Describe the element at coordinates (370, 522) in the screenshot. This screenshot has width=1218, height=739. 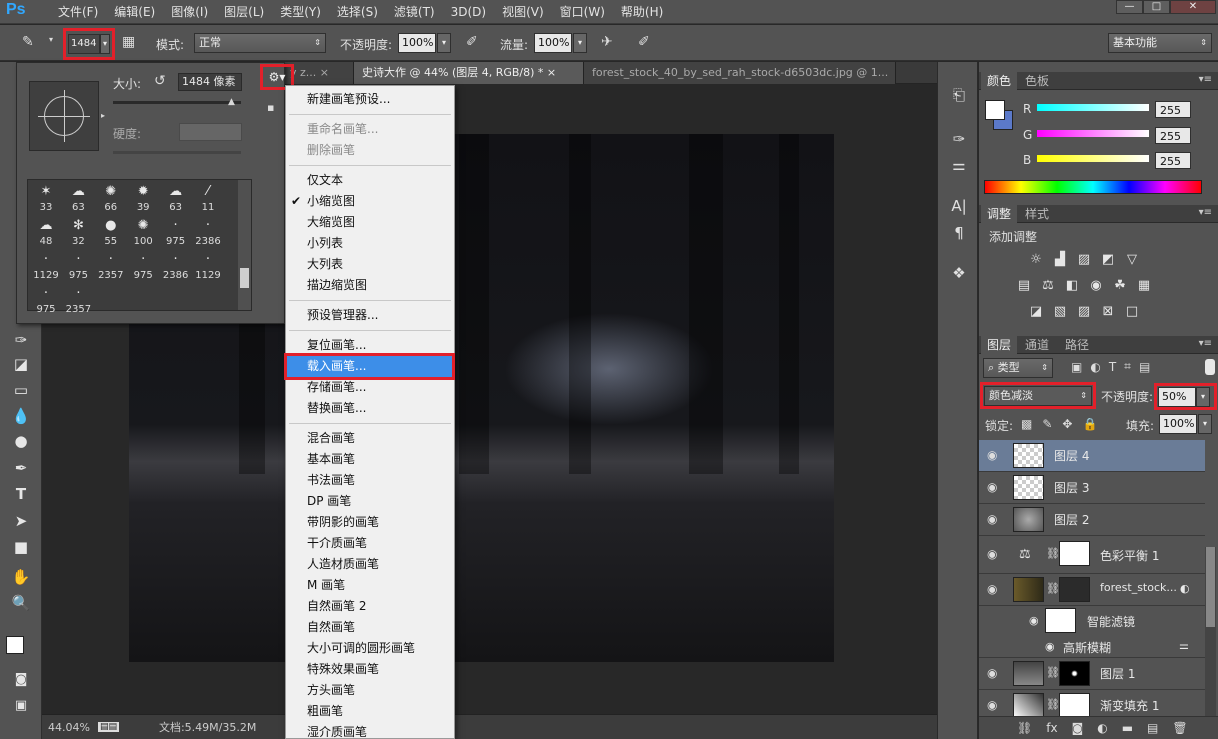
I see `menu-item: 带阴影的画笔` at that location.